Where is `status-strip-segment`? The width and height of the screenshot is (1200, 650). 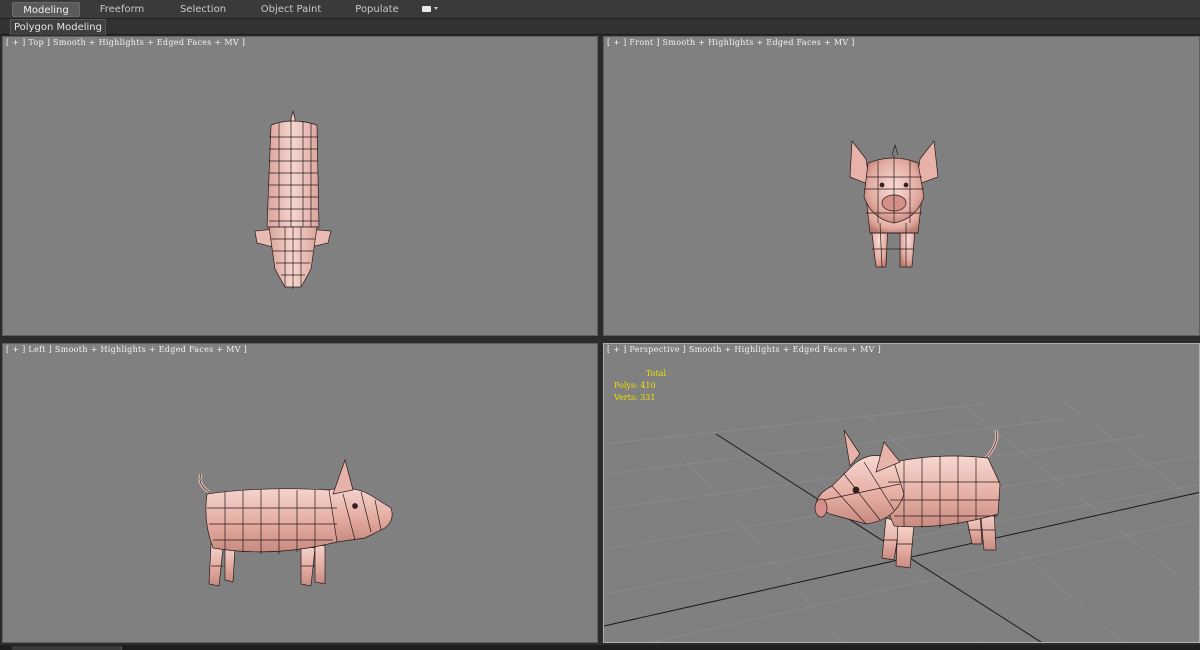
status-strip-segment is located at coordinates (67, 648).